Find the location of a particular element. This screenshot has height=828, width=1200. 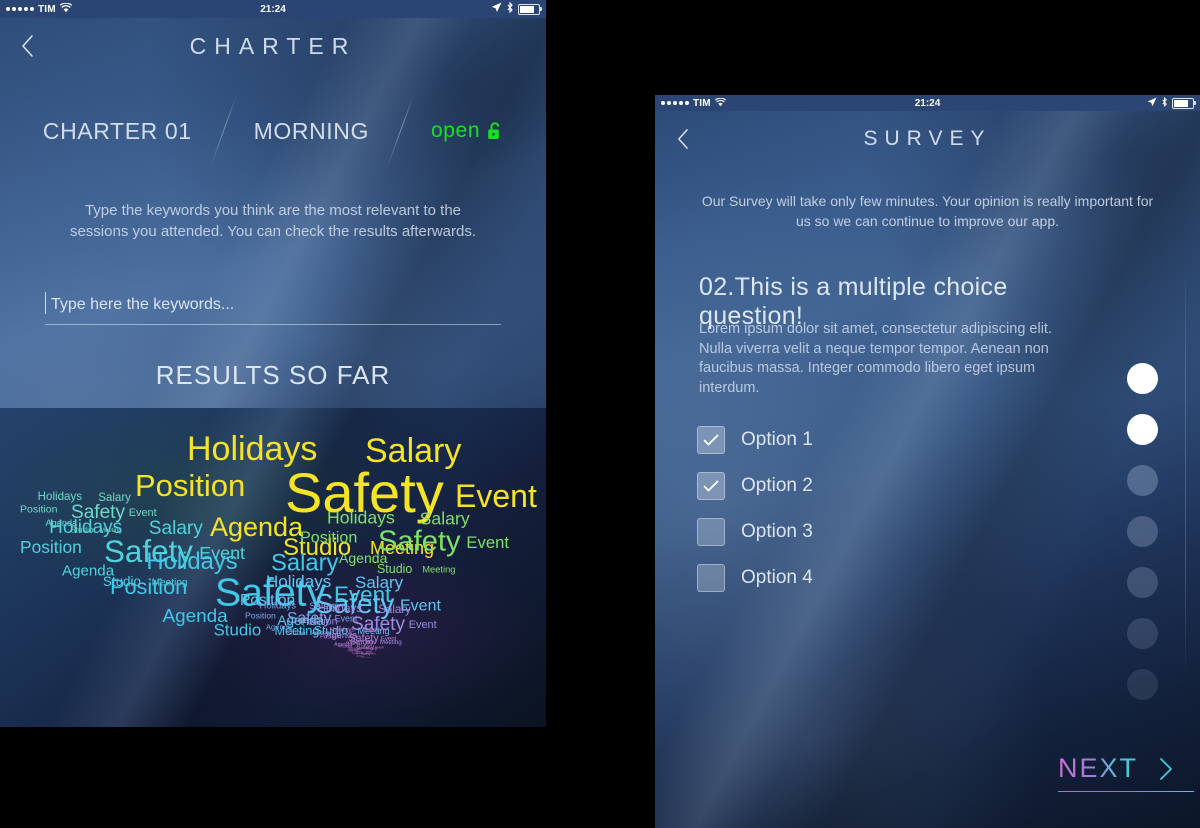

option-row: Option 2 is located at coordinates (755, 486).